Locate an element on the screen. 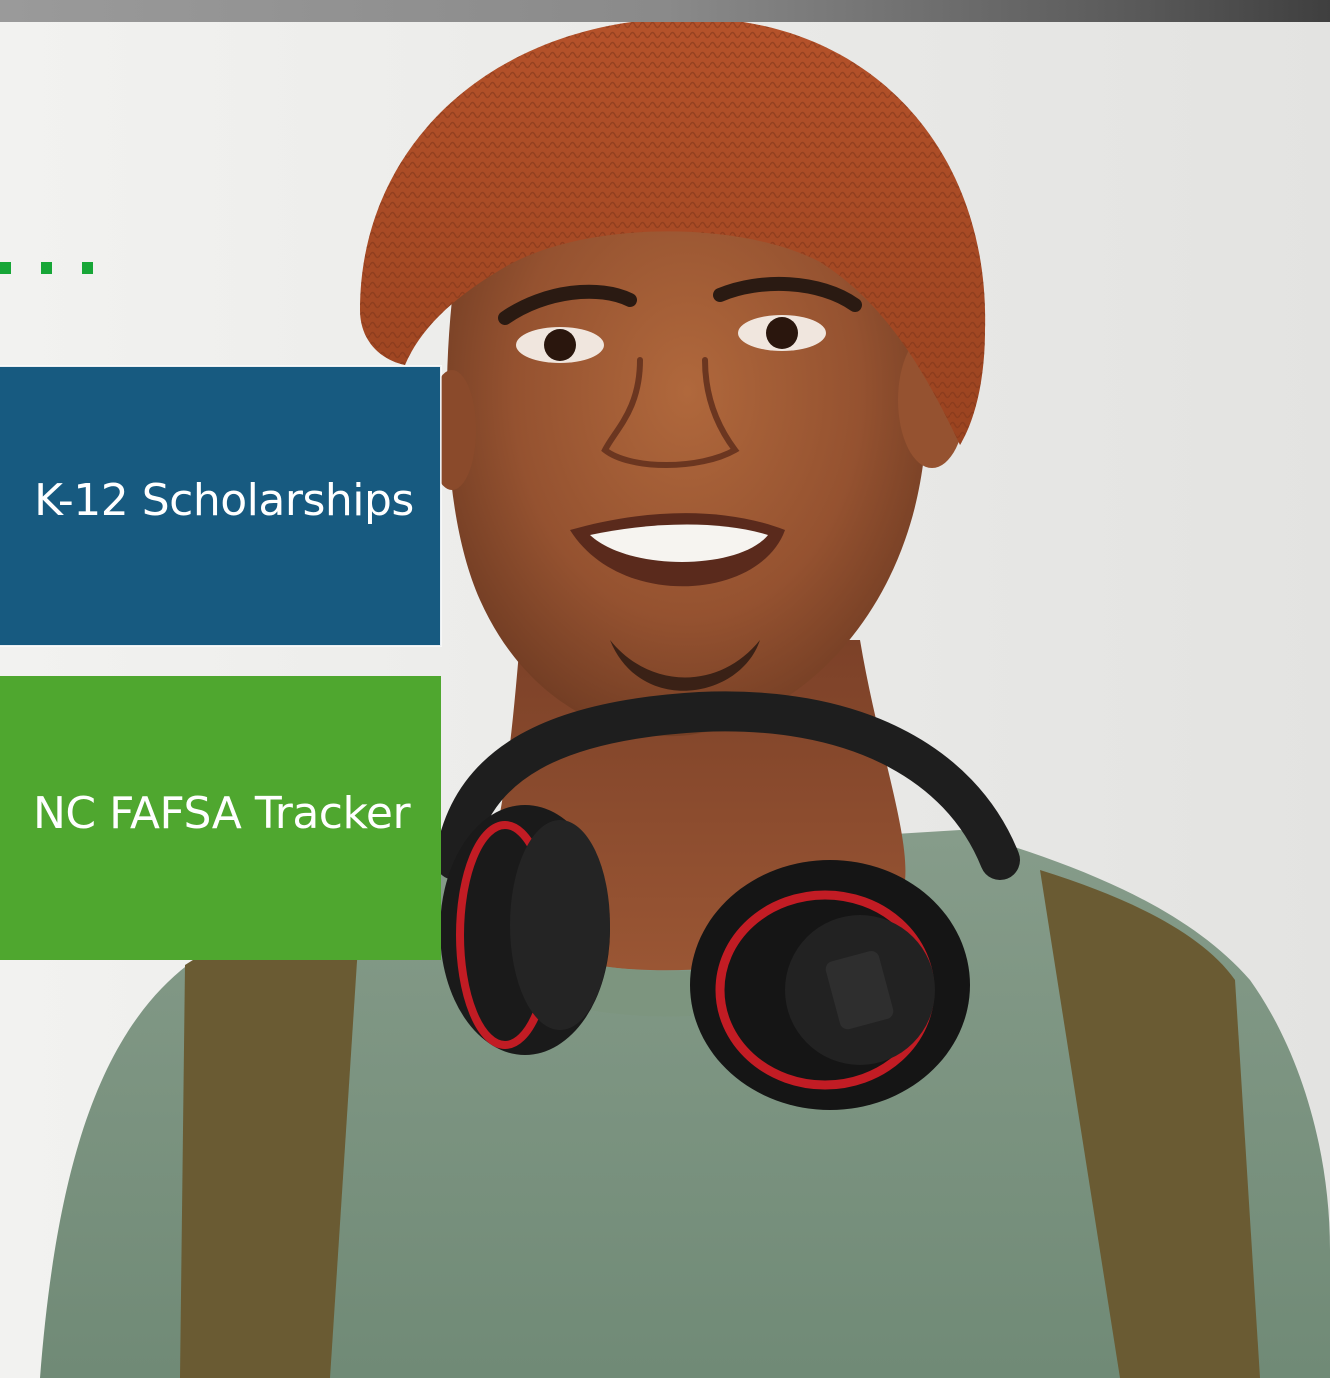 The image size is (1330, 1378). nc-fafsa-tracker-tile: NC FAFSA Tracker is located at coordinates (220, 818).